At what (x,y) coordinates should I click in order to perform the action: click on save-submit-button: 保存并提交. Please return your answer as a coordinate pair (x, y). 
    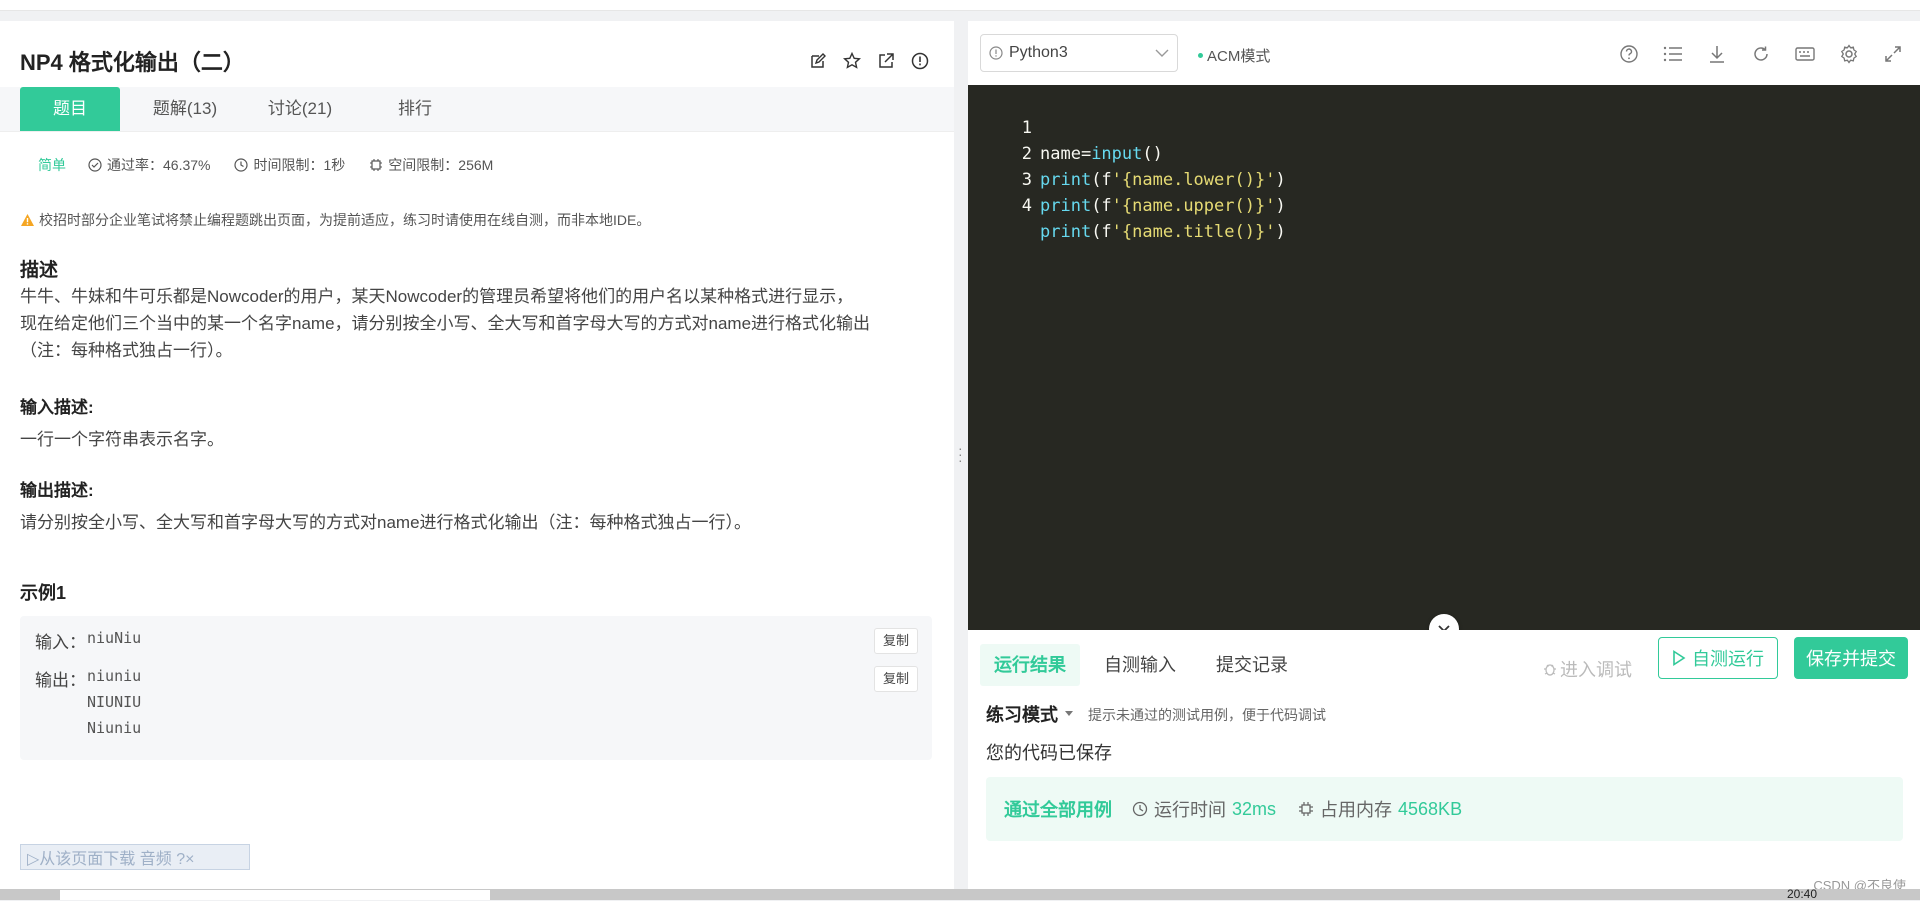
    Looking at the image, I should click on (1851, 658).